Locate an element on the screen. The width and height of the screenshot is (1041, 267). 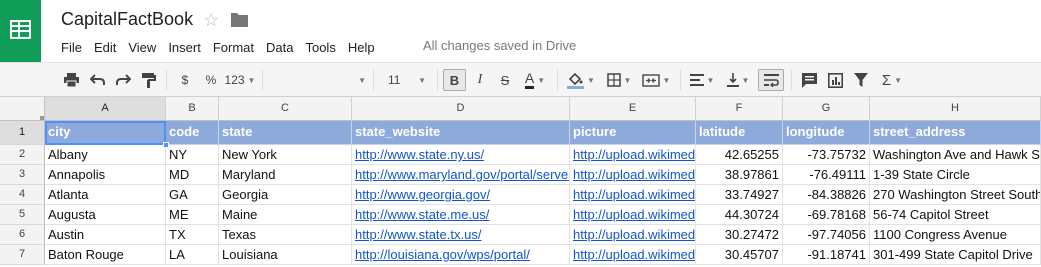
column-header-g: G is located at coordinates (826, 109).